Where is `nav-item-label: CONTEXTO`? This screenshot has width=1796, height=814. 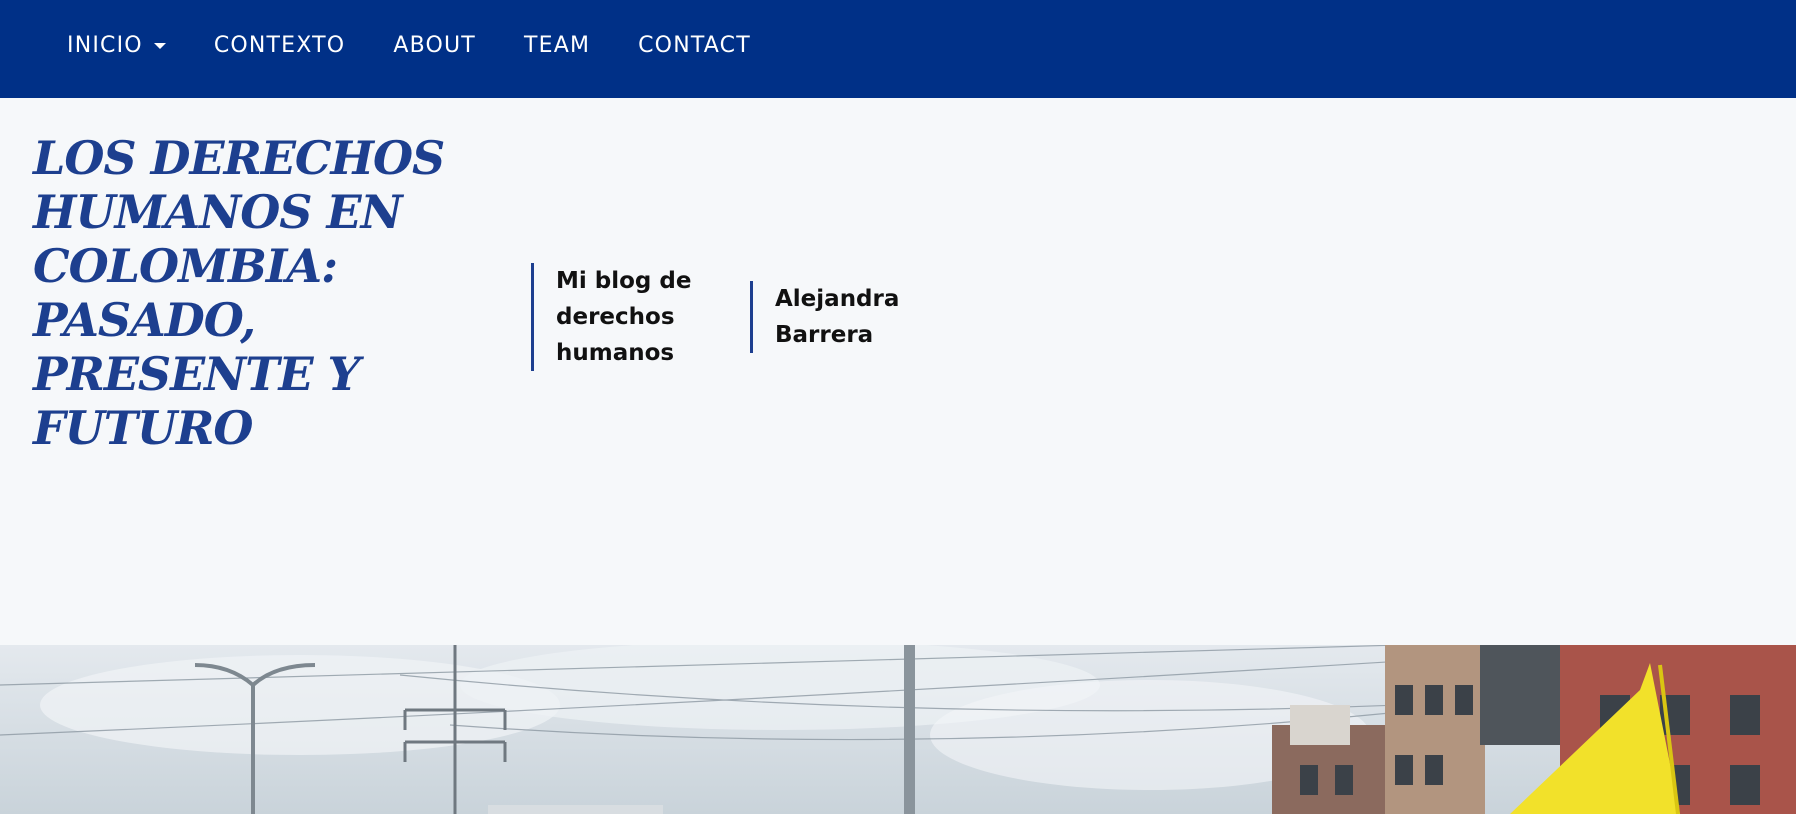 nav-item-label: CONTEXTO is located at coordinates (279, 45).